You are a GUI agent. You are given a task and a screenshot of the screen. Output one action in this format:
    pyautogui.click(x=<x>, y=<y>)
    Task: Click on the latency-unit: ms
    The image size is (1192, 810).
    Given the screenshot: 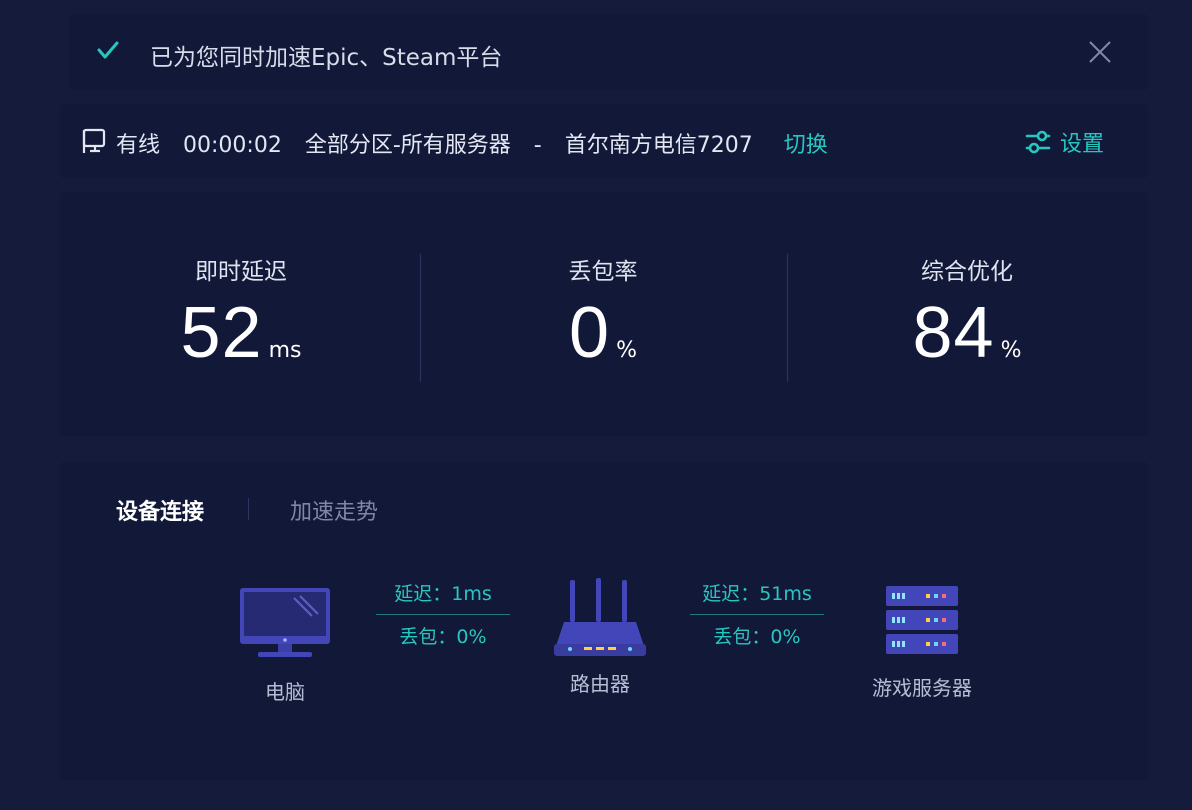 What is the action you would take?
    pyautogui.click(x=285, y=350)
    